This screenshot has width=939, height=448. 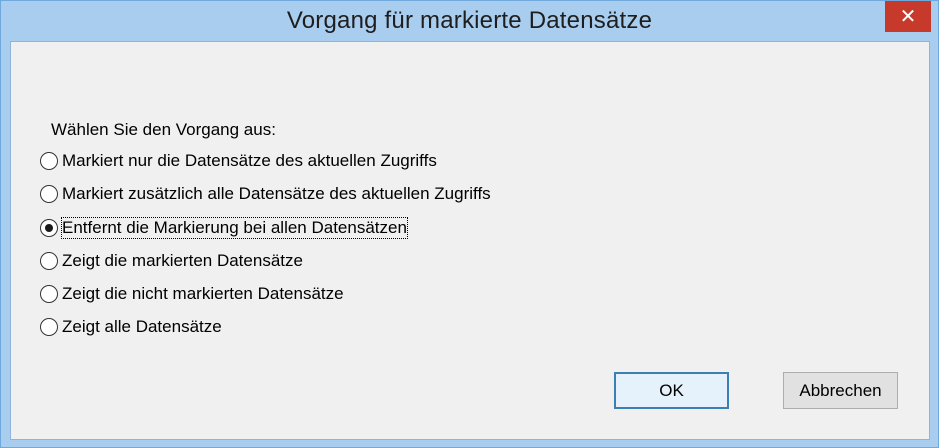 I want to click on radio-dot-icon, so click(x=49, y=228).